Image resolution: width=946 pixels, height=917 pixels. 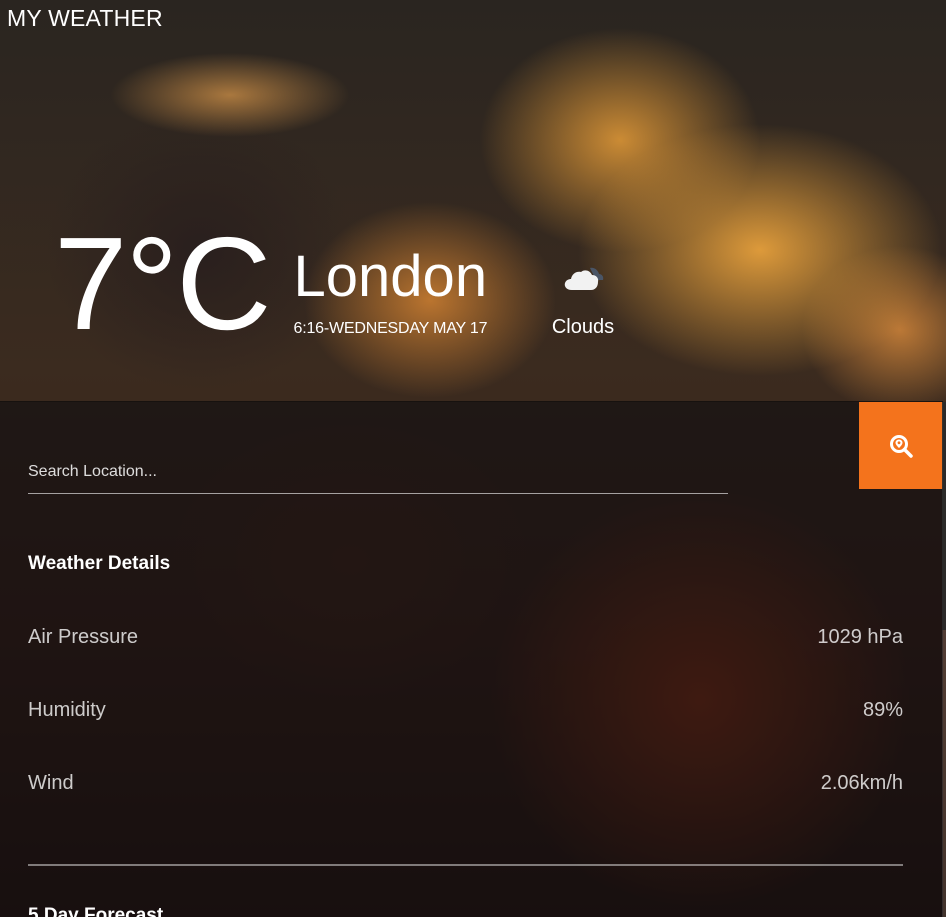 I want to click on cloud-icon, so click(x=584, y=278).